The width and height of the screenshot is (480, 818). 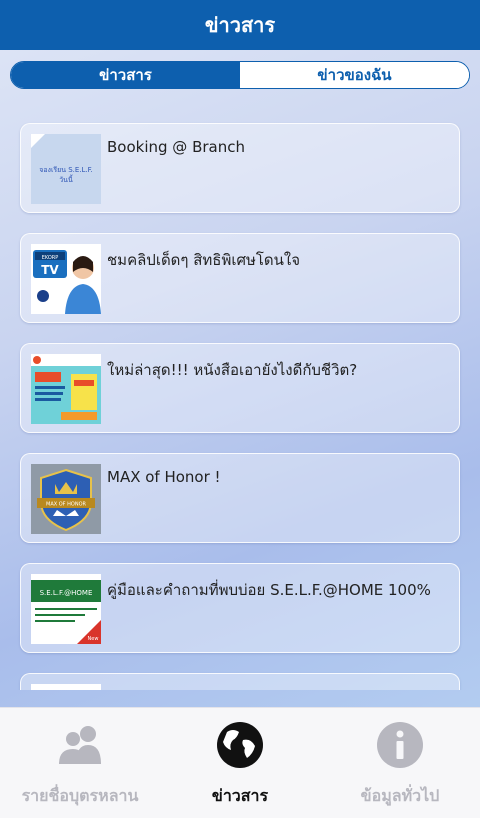 What do you see at coordinates (176, 147) in the screenshot?
I see `news-title: Booking @ Branch` at bounding box center [176, 147].